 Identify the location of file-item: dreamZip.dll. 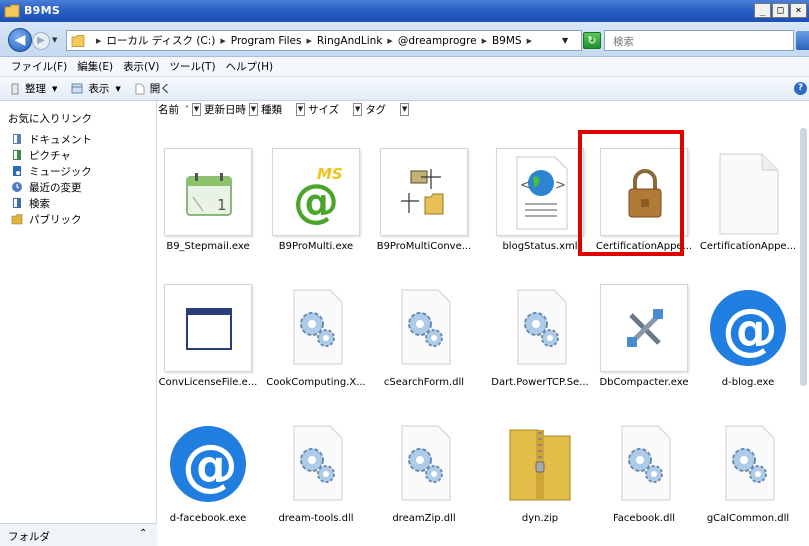
(413, 457).